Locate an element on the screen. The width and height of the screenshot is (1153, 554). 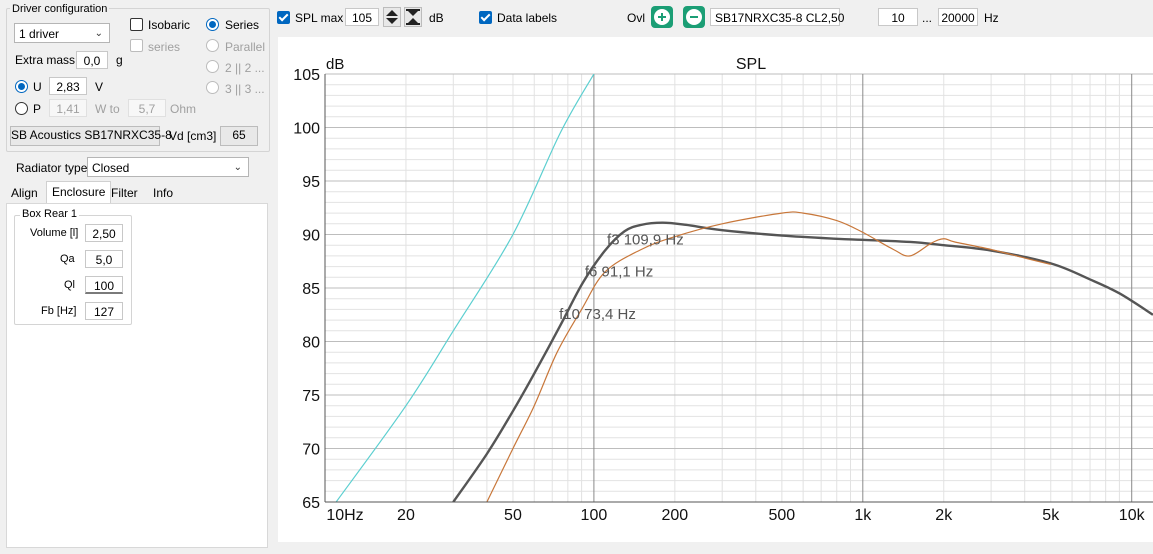
x-tick-label: 1k is located at coordinates (863, 515).